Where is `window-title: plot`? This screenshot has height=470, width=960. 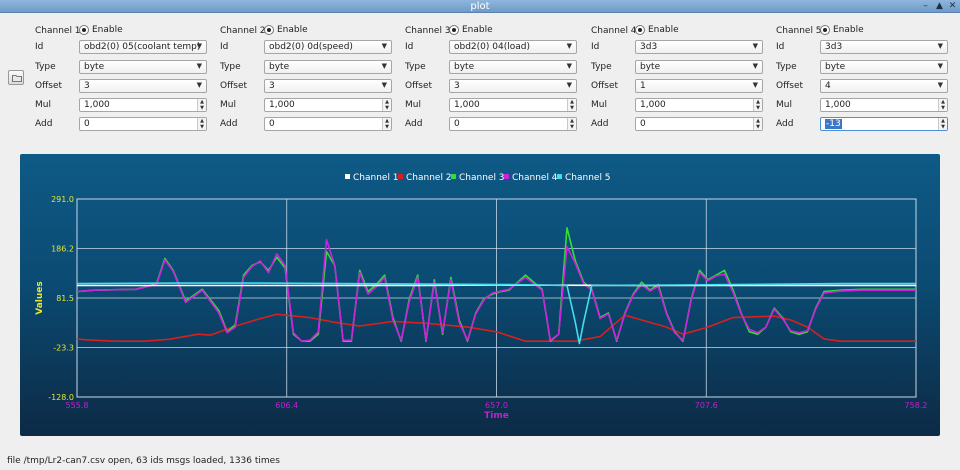
window-title: plot is located at coordinates (480, 6).